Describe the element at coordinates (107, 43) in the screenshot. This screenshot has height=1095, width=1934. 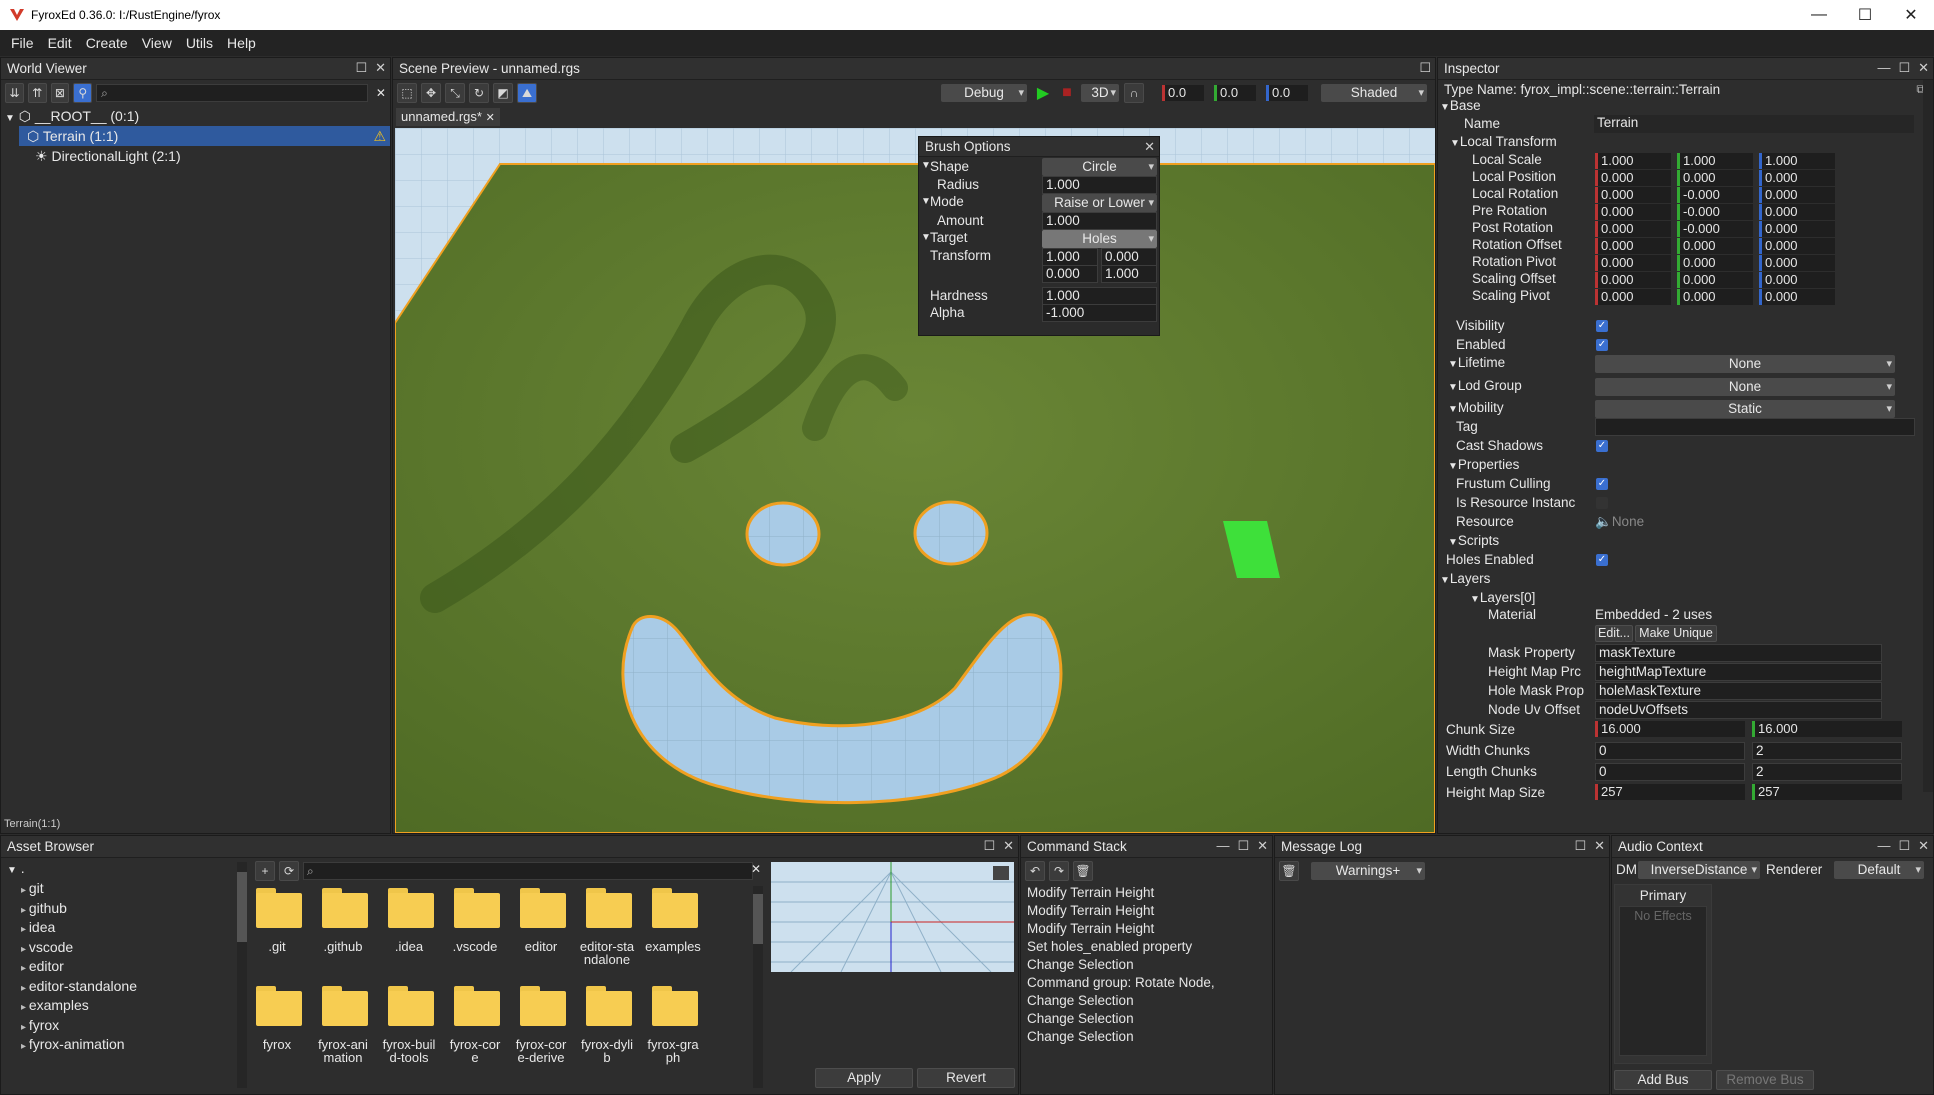
I see `menu-create: Create` at that location.